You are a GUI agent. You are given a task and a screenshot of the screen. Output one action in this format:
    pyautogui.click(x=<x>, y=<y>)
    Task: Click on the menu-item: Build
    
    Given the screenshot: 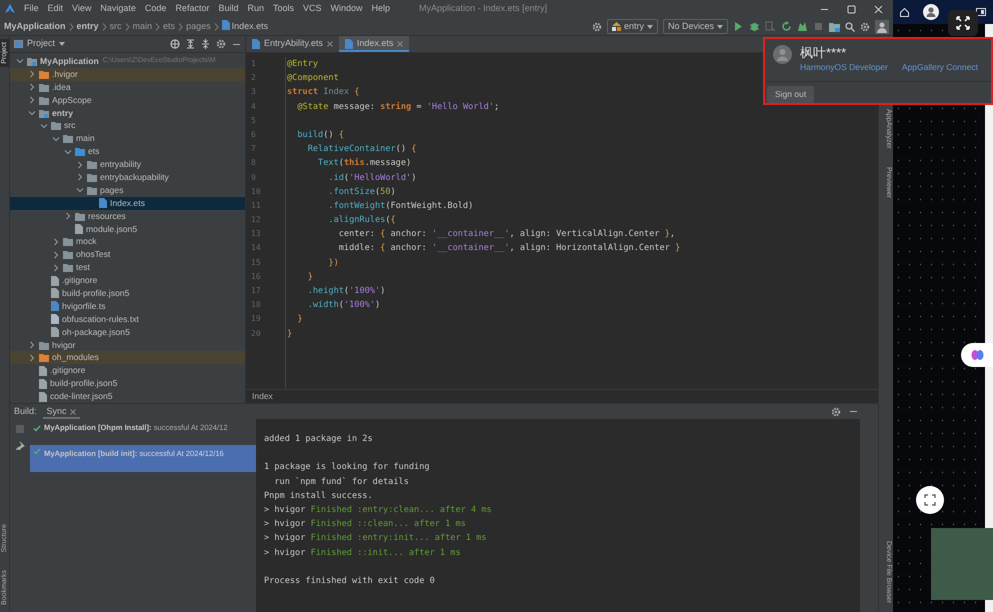 What is the action you would take?
    pyautogui.click(x=228, y=9)
    